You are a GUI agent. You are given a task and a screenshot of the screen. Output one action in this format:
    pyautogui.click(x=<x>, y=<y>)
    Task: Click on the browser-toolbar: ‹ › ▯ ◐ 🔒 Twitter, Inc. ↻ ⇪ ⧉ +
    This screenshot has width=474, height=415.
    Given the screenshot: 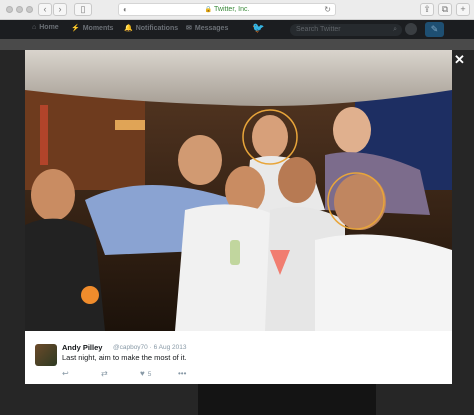 What is the action you would take?
    pyautogui.click(x=237, y=10)
    